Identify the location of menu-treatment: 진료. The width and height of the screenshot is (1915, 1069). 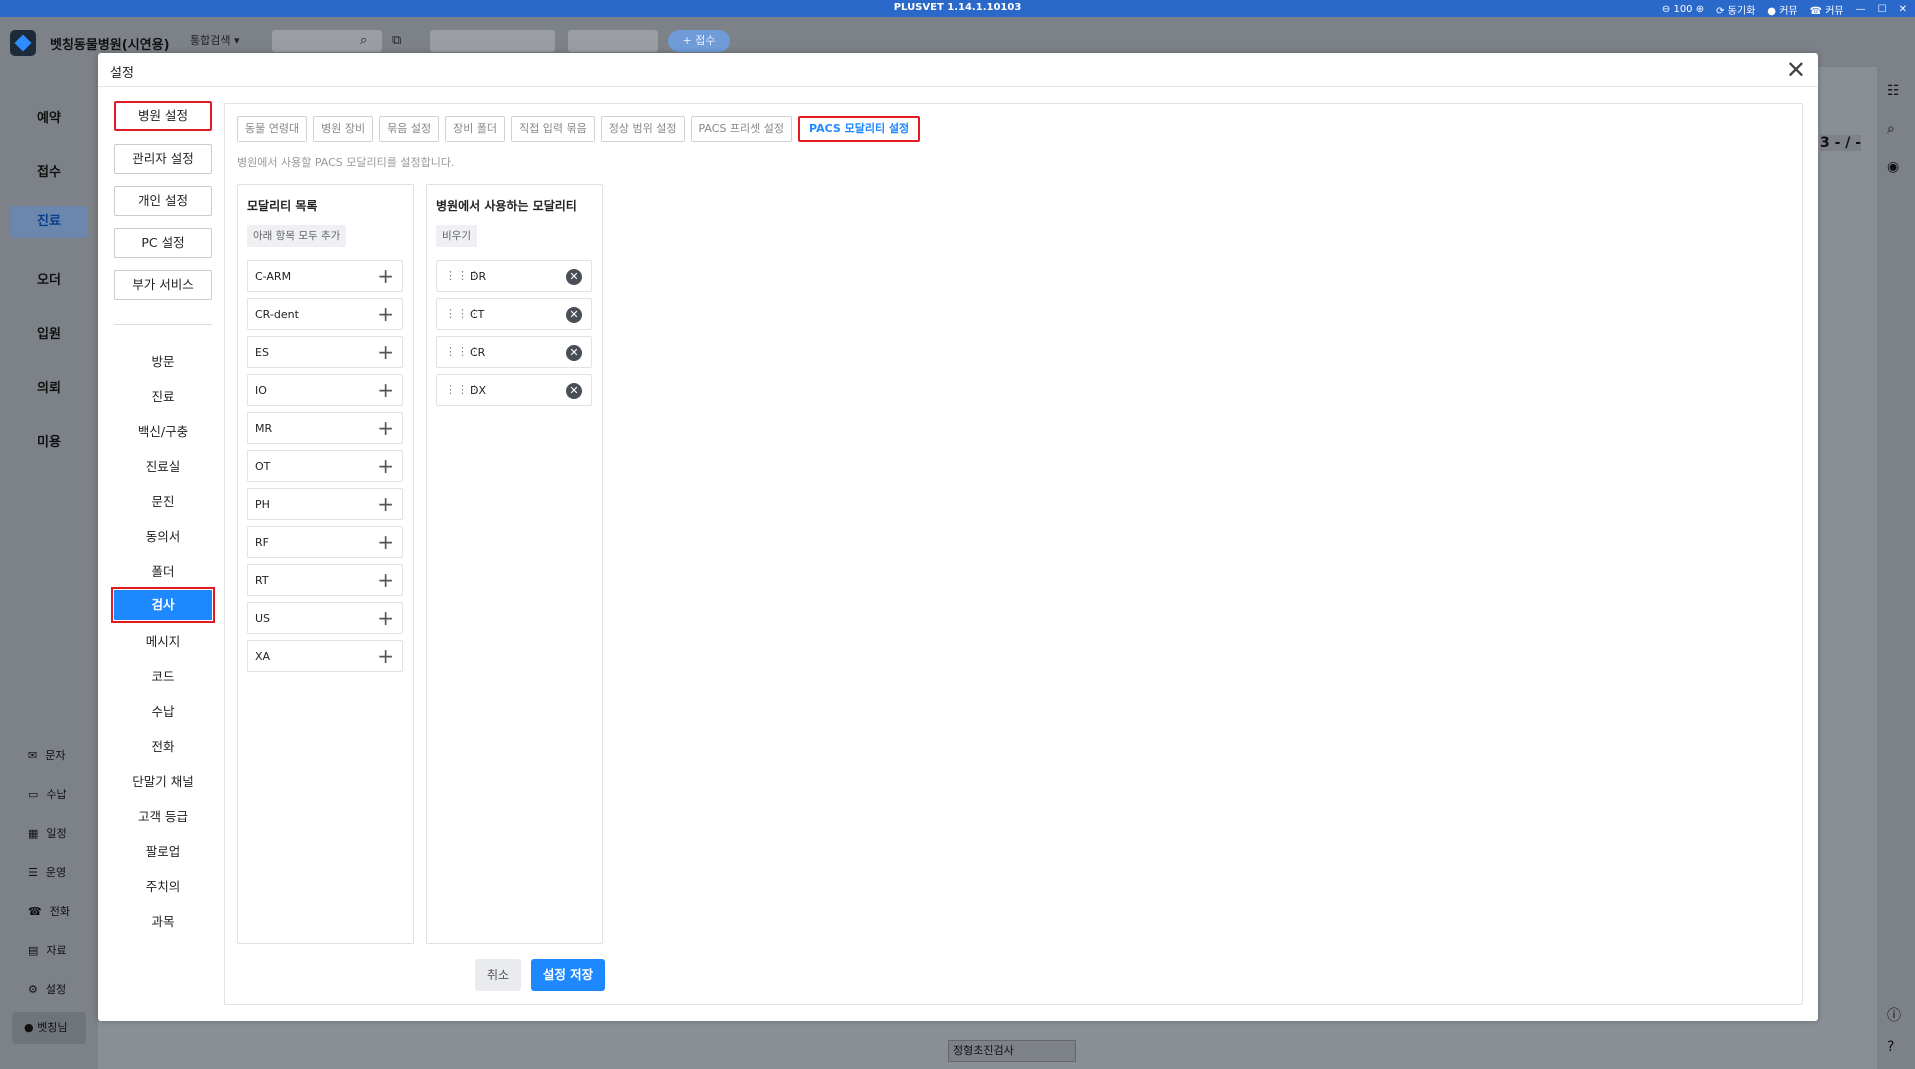
(163, 395).